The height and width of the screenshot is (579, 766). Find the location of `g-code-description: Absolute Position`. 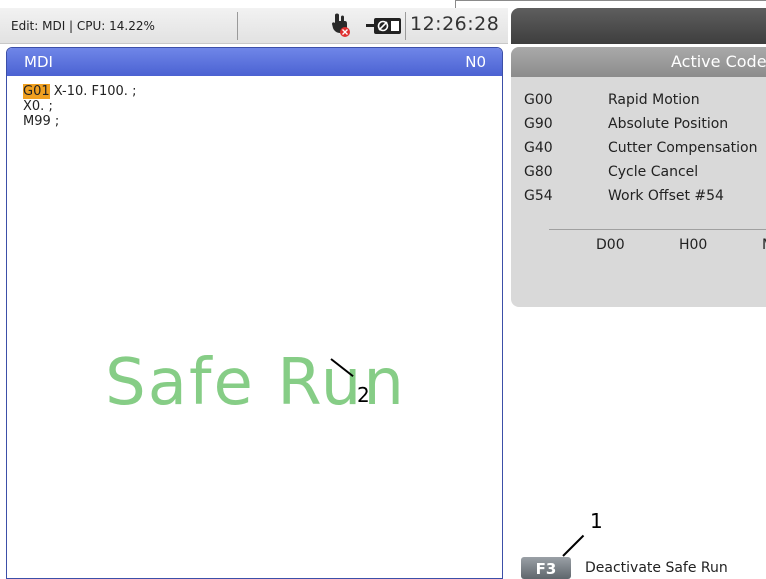

g-code-description: Absolute Position is located at coordinates (668, 124).